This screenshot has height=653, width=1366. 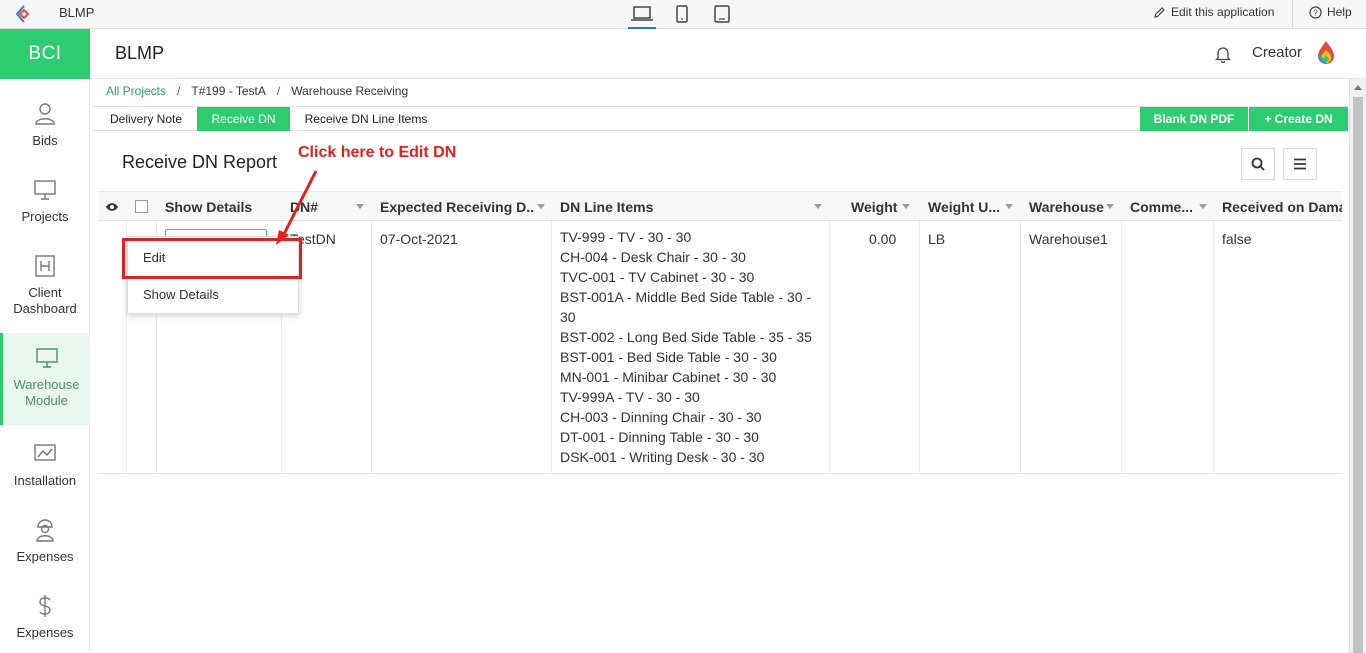 What do you see at coordinates (1315, 12) in the screenshot?
I see `help-icon: ?` at bounding box center [1315, 12].